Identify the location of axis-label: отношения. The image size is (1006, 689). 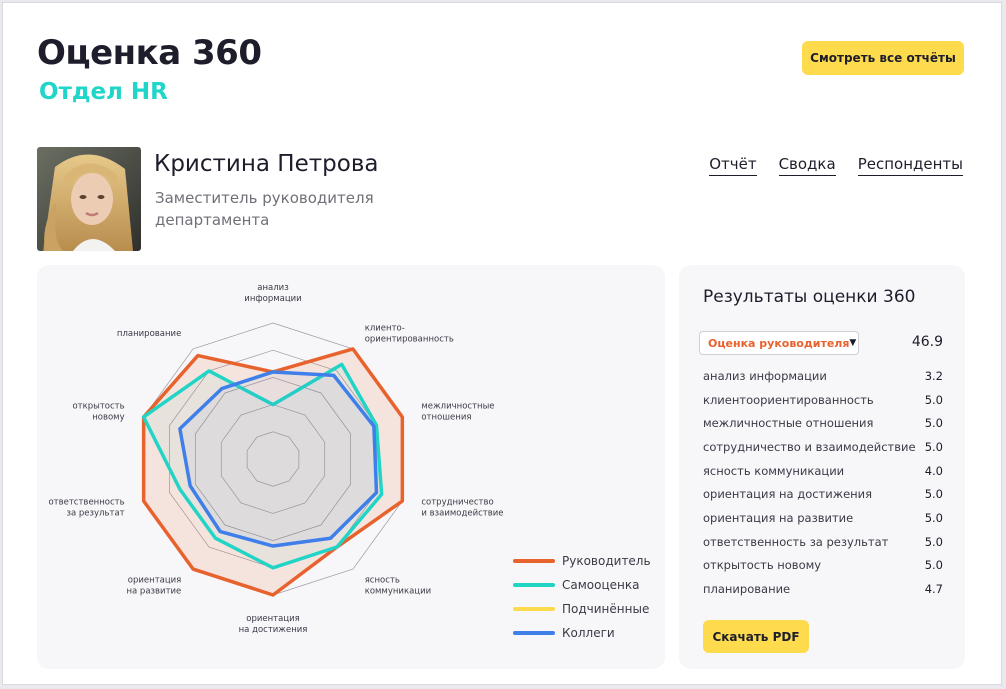
(446, 417).